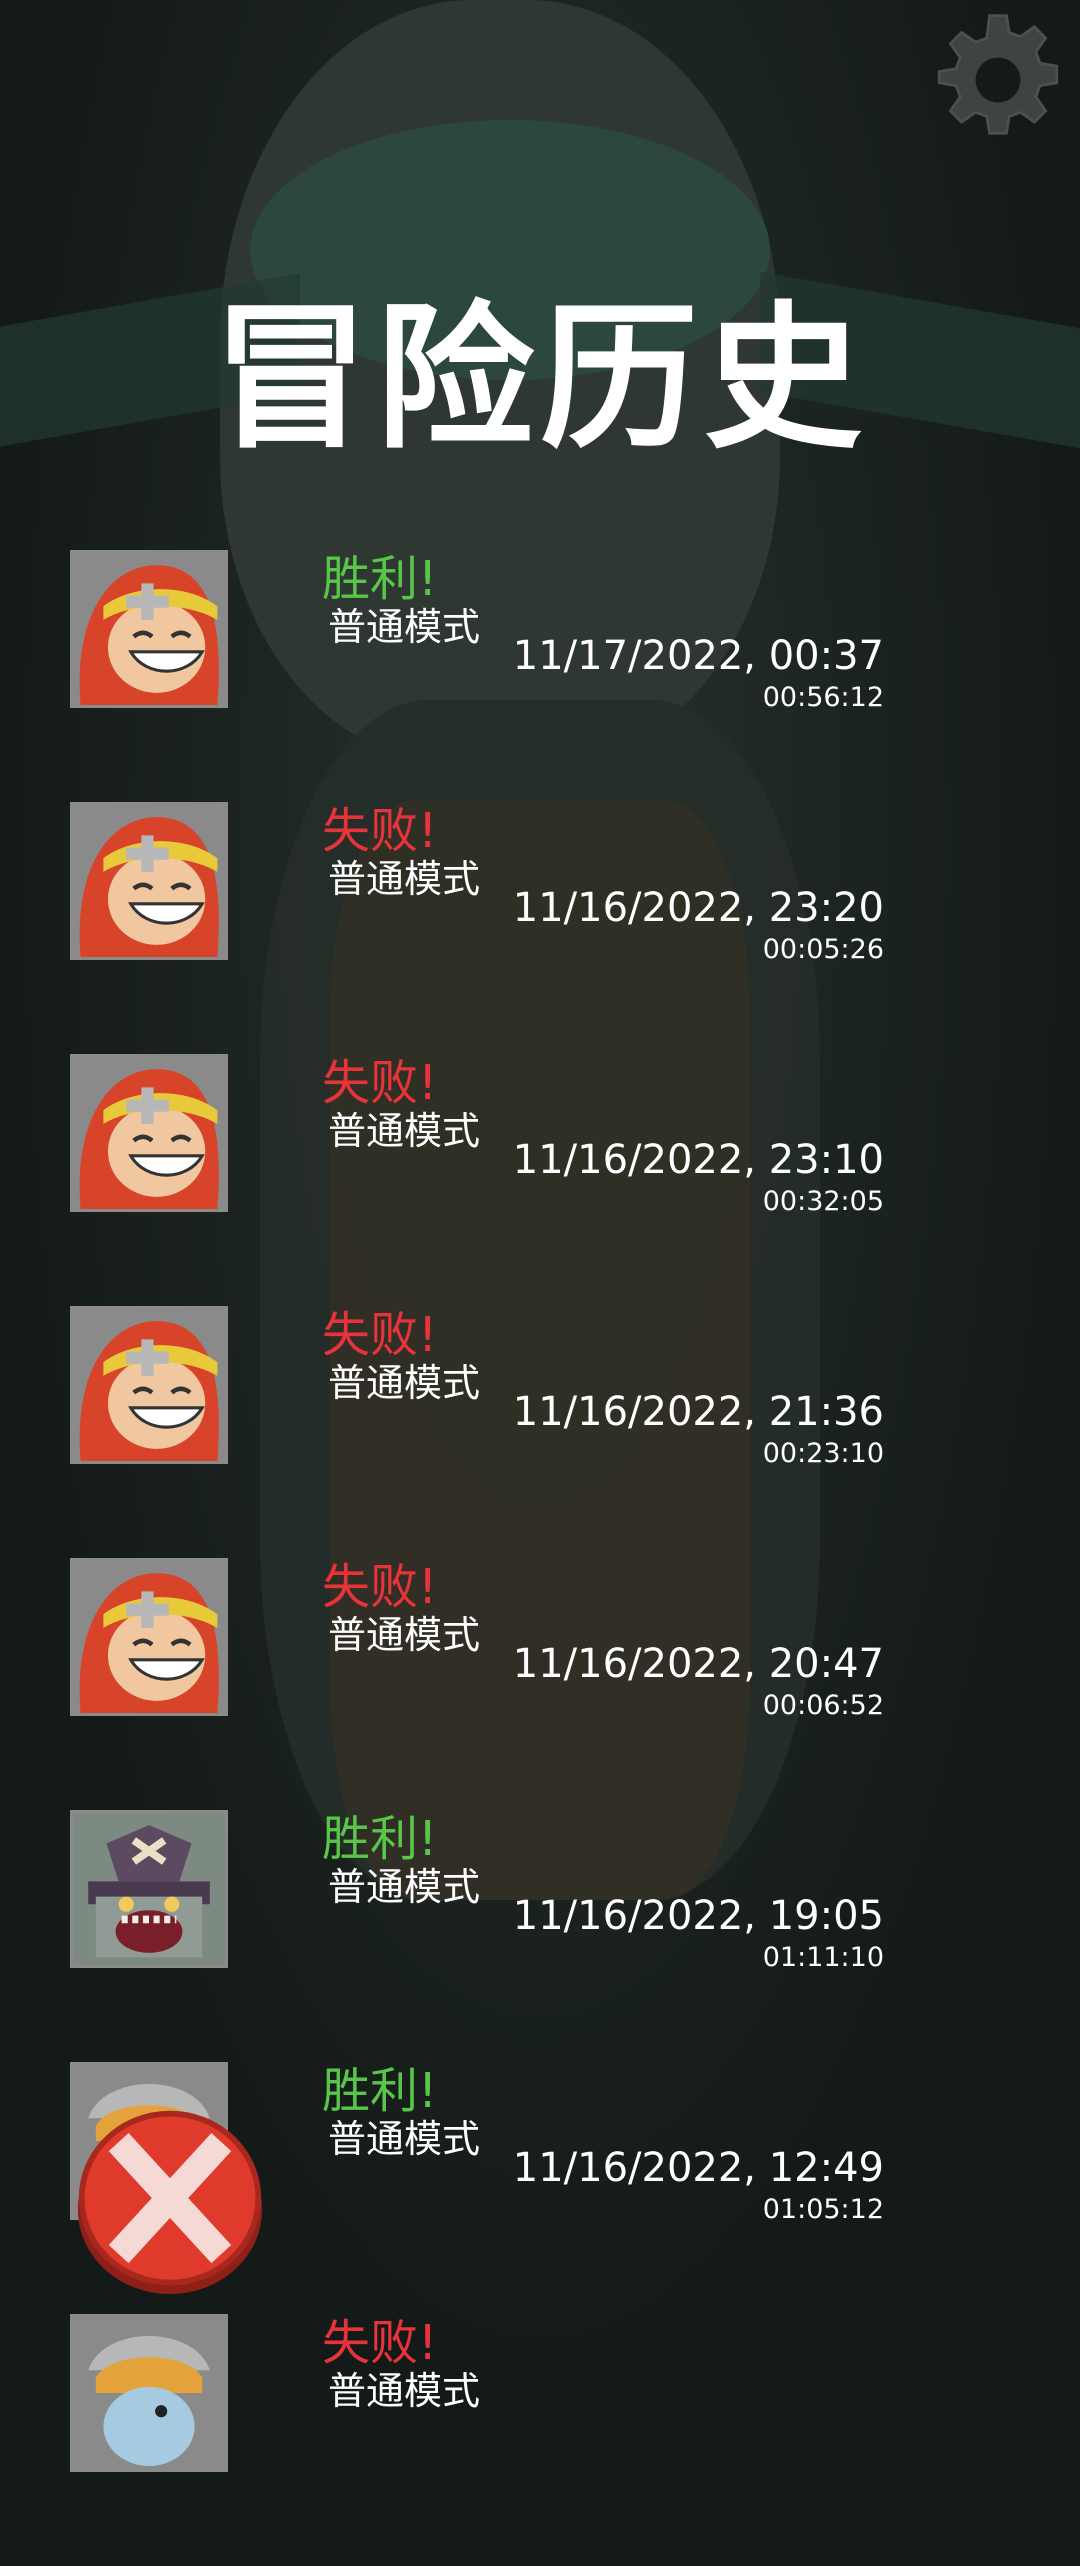 This screenshot has width=1080, height=2566. What do you see at coordinates (540, 2440) in the screenshot?
I see `history-row: 失败! 普通模式` at bounding box center [540, 2440].